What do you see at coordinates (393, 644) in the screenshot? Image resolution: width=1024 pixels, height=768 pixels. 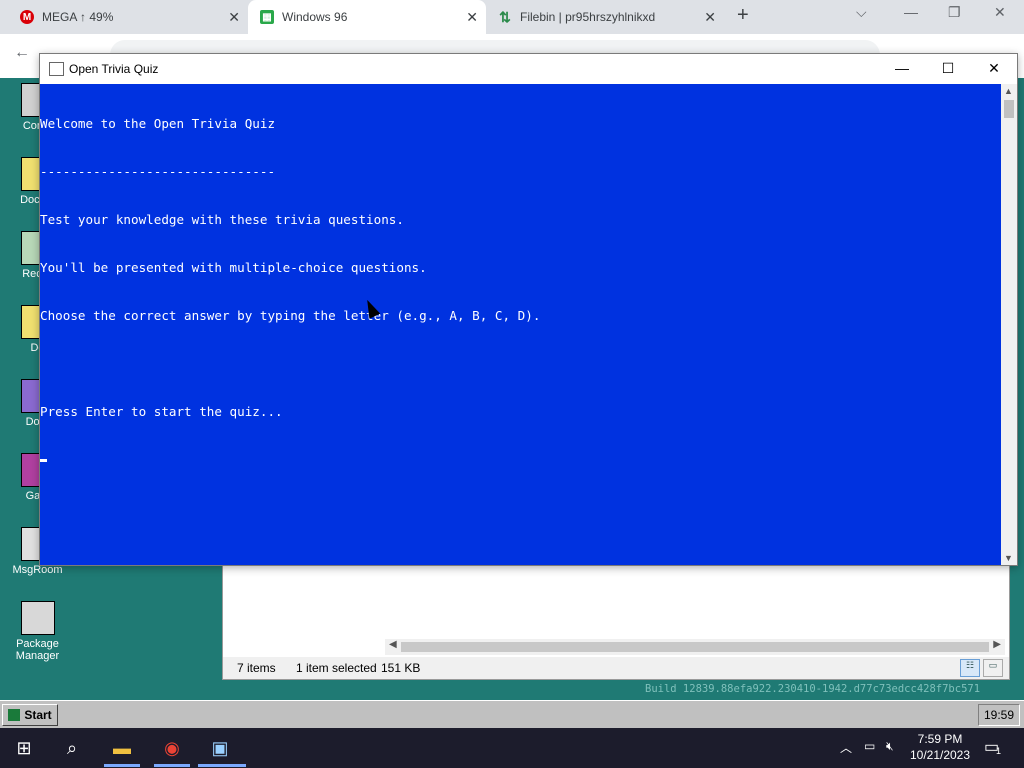 I see `scroll-left-icon: ◀` at bounding box center [393, 644].